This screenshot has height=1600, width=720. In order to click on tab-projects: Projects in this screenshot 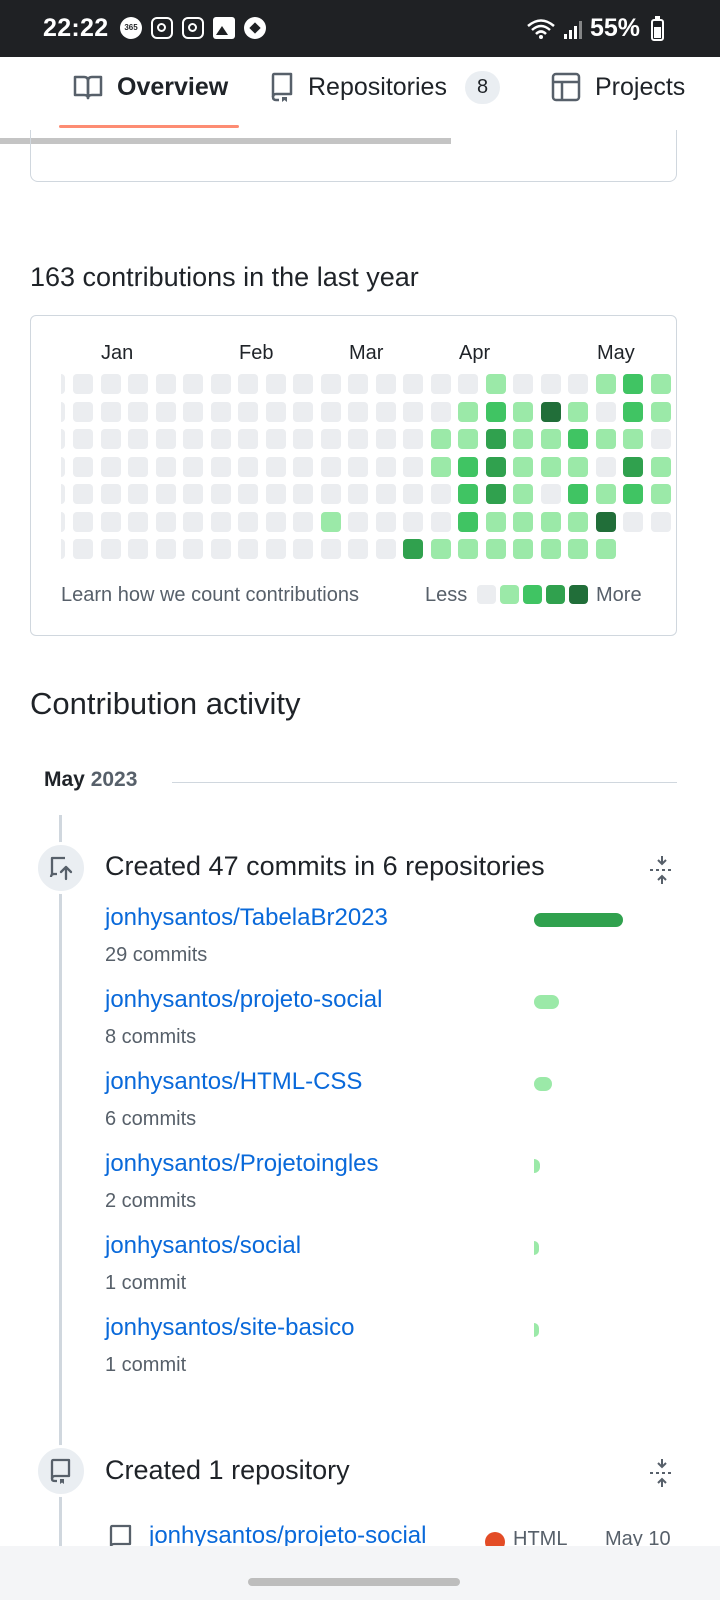, I will do `click(618, 87)`.